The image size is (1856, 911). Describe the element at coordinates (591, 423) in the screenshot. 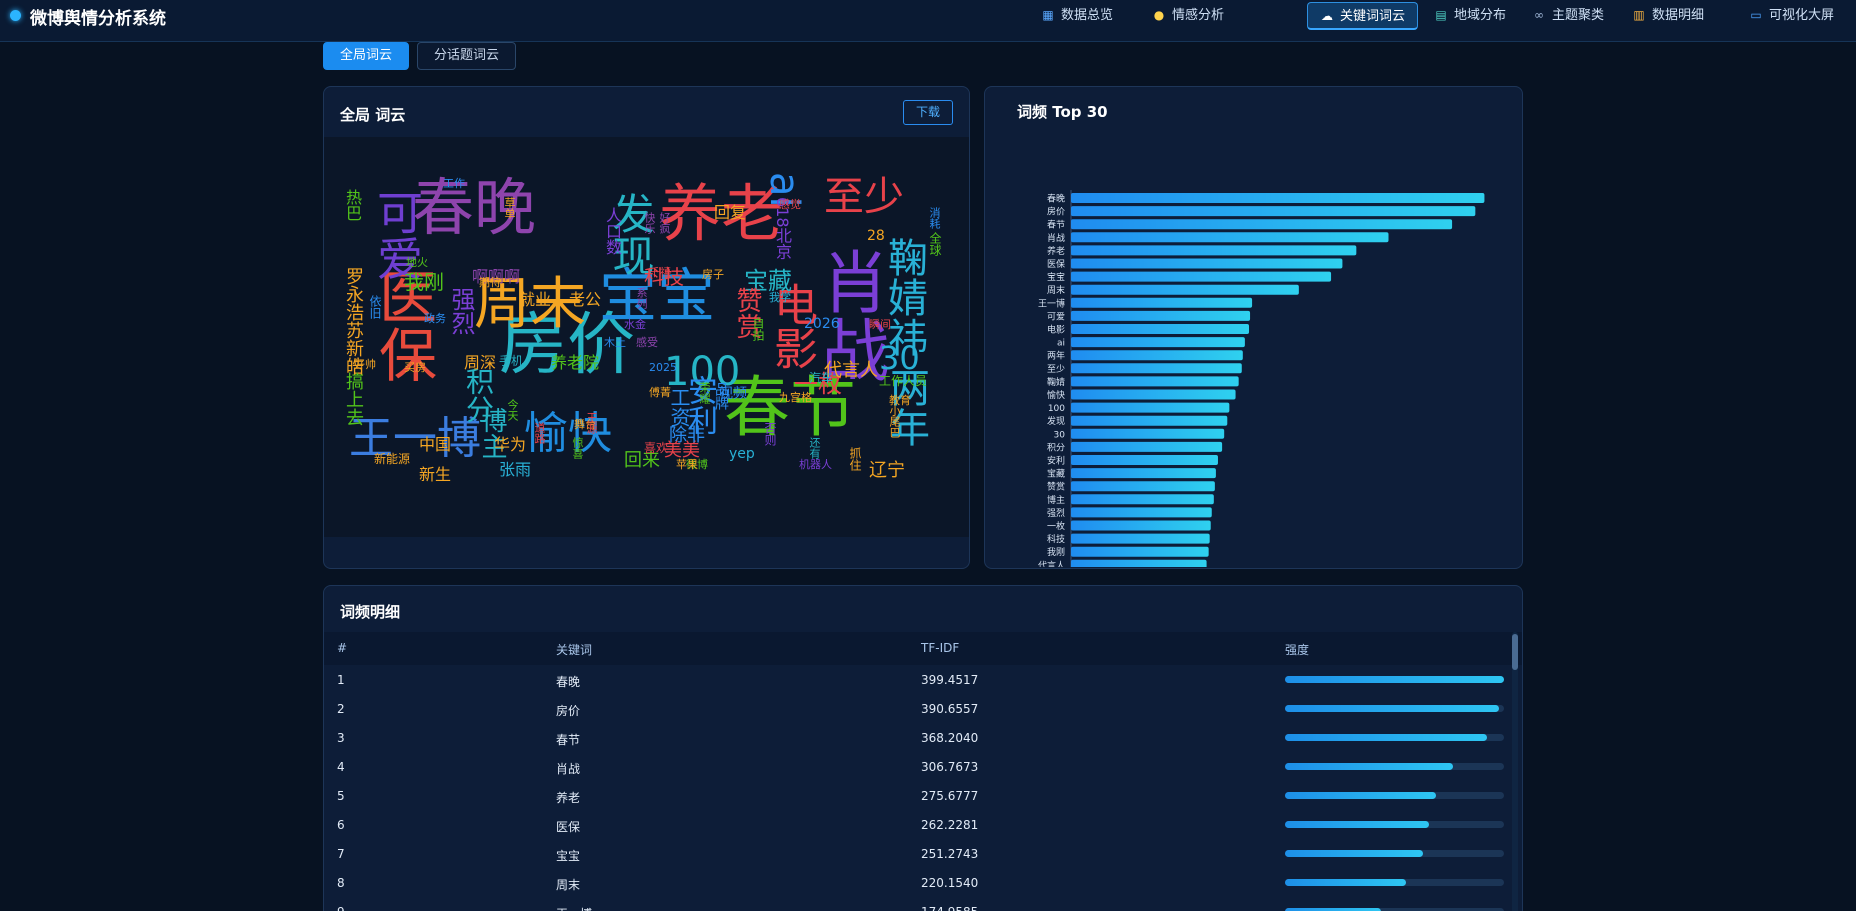

I see `wordcloud-word: 王源` at that location.